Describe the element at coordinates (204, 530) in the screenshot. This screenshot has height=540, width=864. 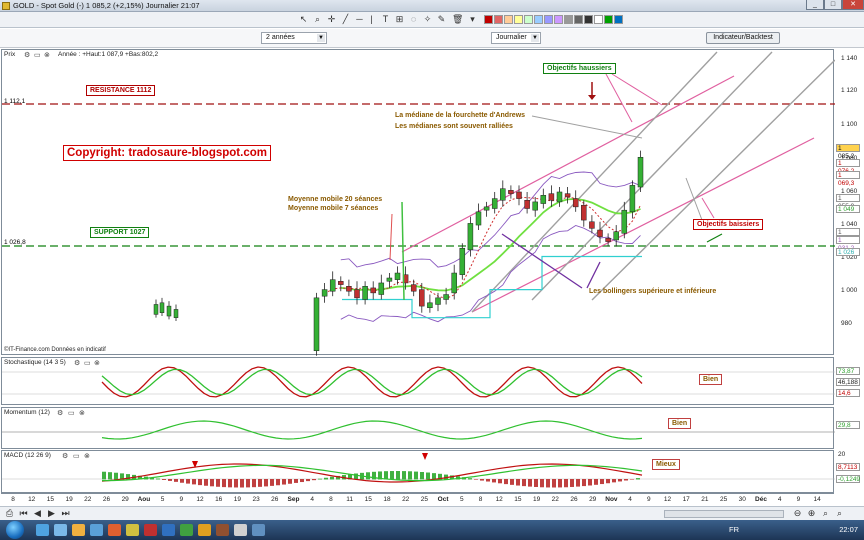
I see `gold-app-icon` at that location.